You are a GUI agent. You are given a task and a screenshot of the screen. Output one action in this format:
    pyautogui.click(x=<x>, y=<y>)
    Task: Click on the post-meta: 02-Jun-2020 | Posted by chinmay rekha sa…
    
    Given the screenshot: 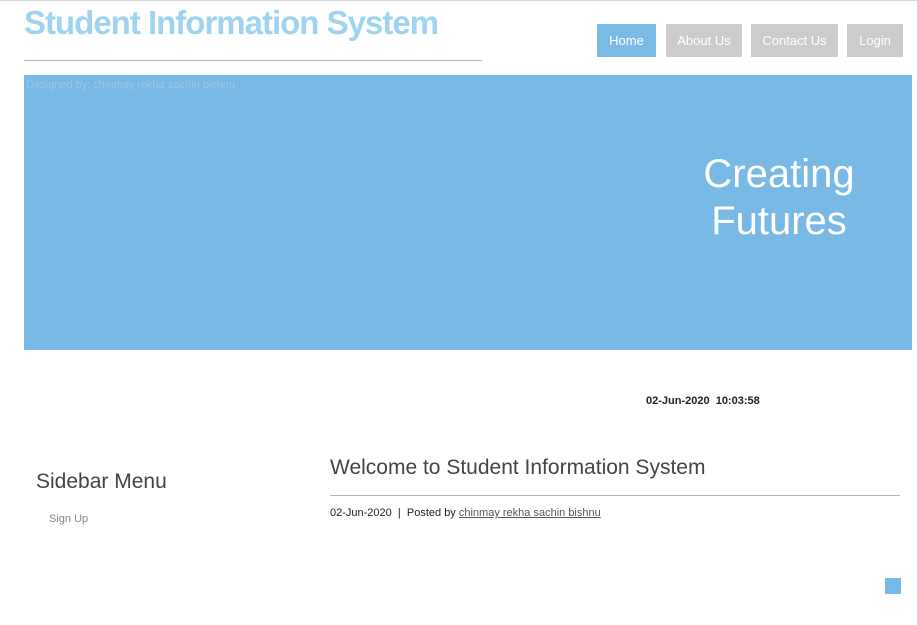 What is the action you would take?
    pyautogui.click(x=465, y=513)
    